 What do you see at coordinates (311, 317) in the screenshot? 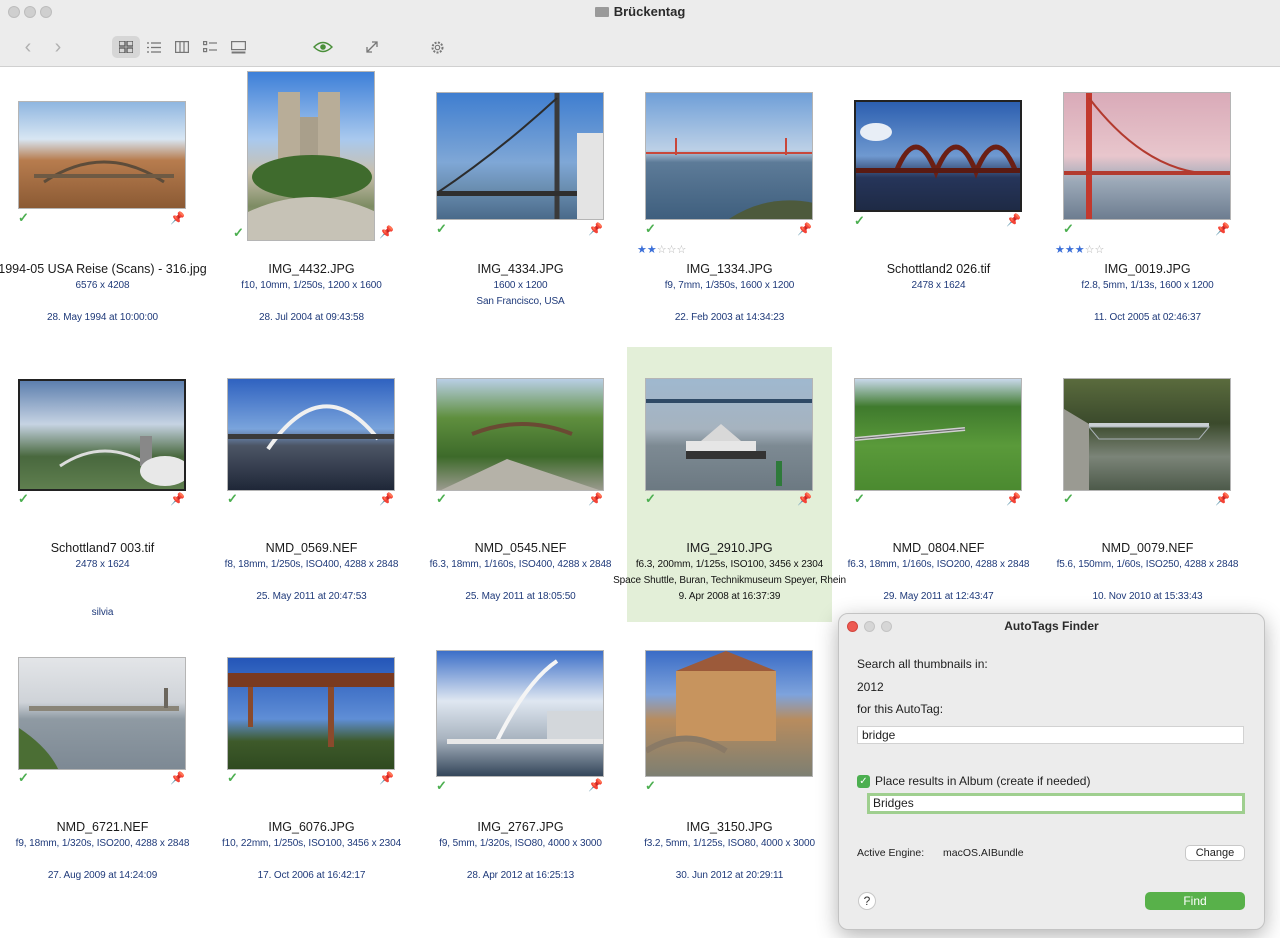
I see `photo-date: 28. Jul 2004 at 09:43:58` at bounding box center [311, 317].